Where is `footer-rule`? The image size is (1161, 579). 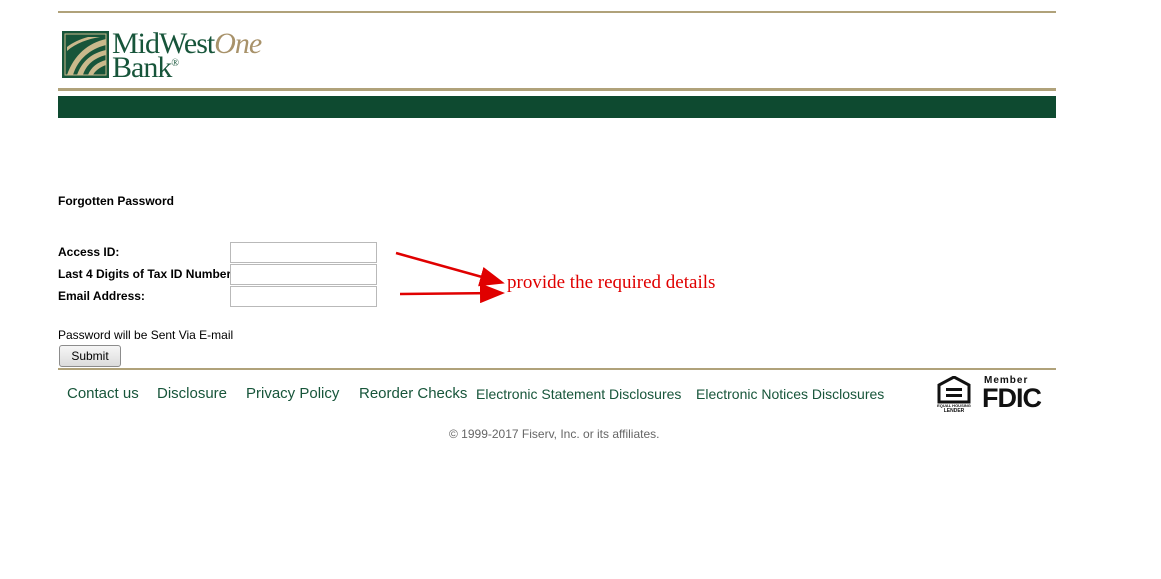 footer-rule is located at coordinates (557, 369).